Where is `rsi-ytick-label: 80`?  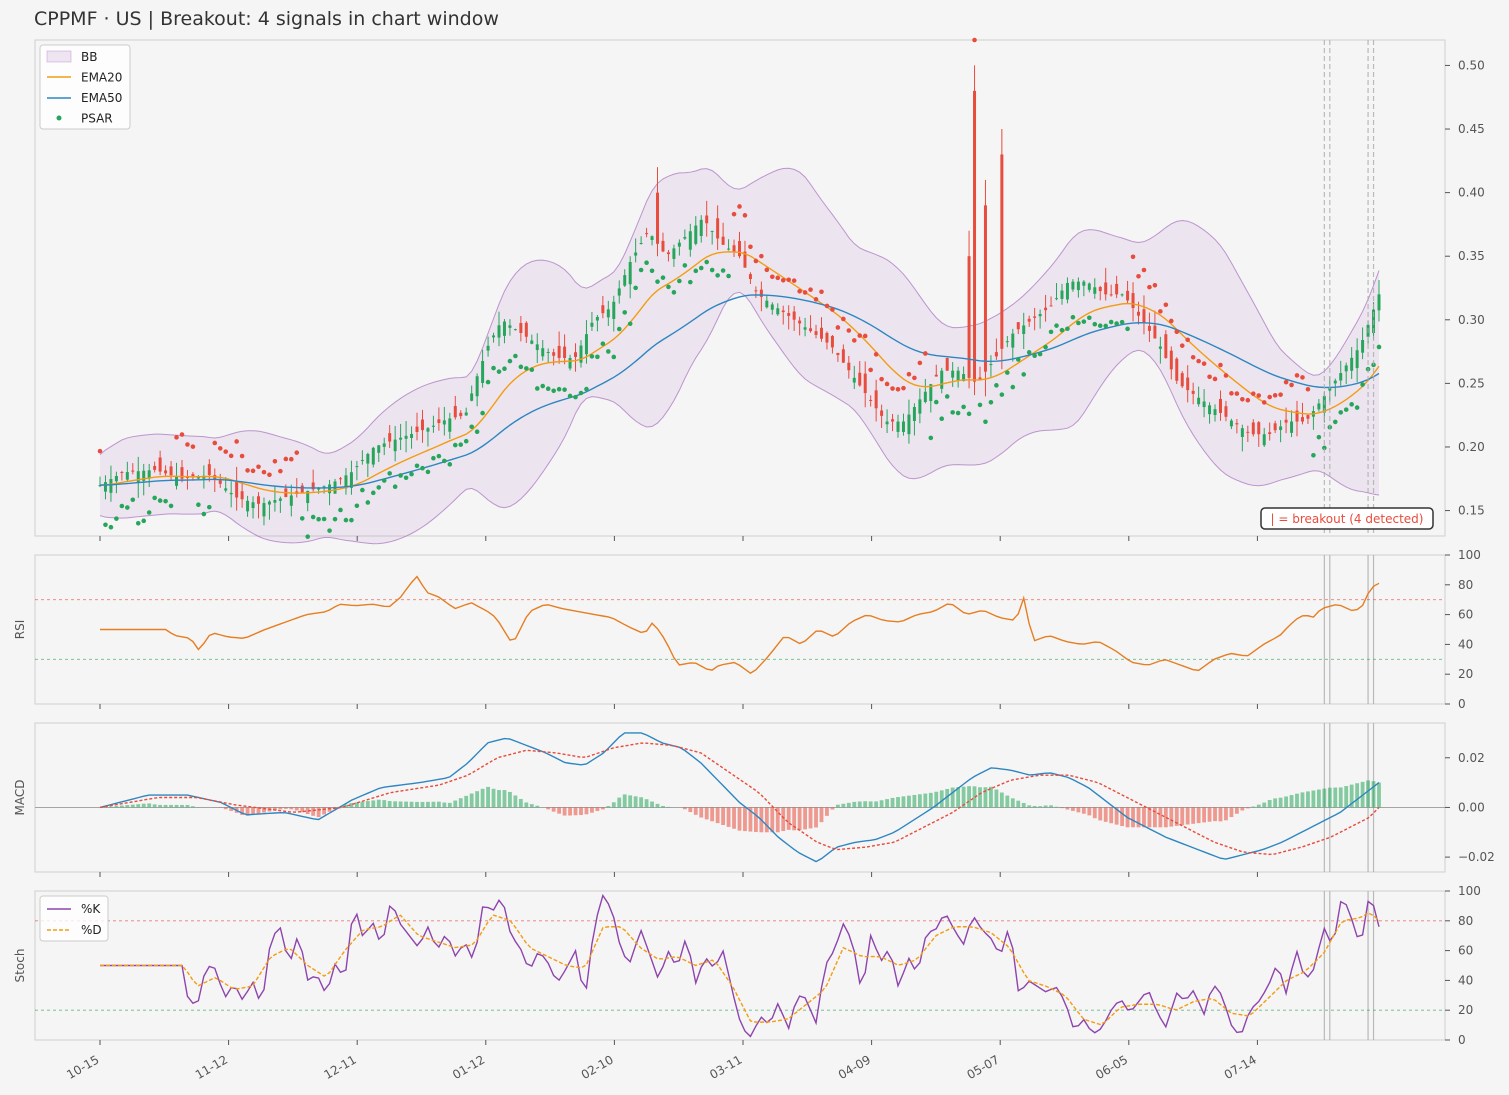 rsi-ytick-label: 80 is located at coordinates (1465, 585).